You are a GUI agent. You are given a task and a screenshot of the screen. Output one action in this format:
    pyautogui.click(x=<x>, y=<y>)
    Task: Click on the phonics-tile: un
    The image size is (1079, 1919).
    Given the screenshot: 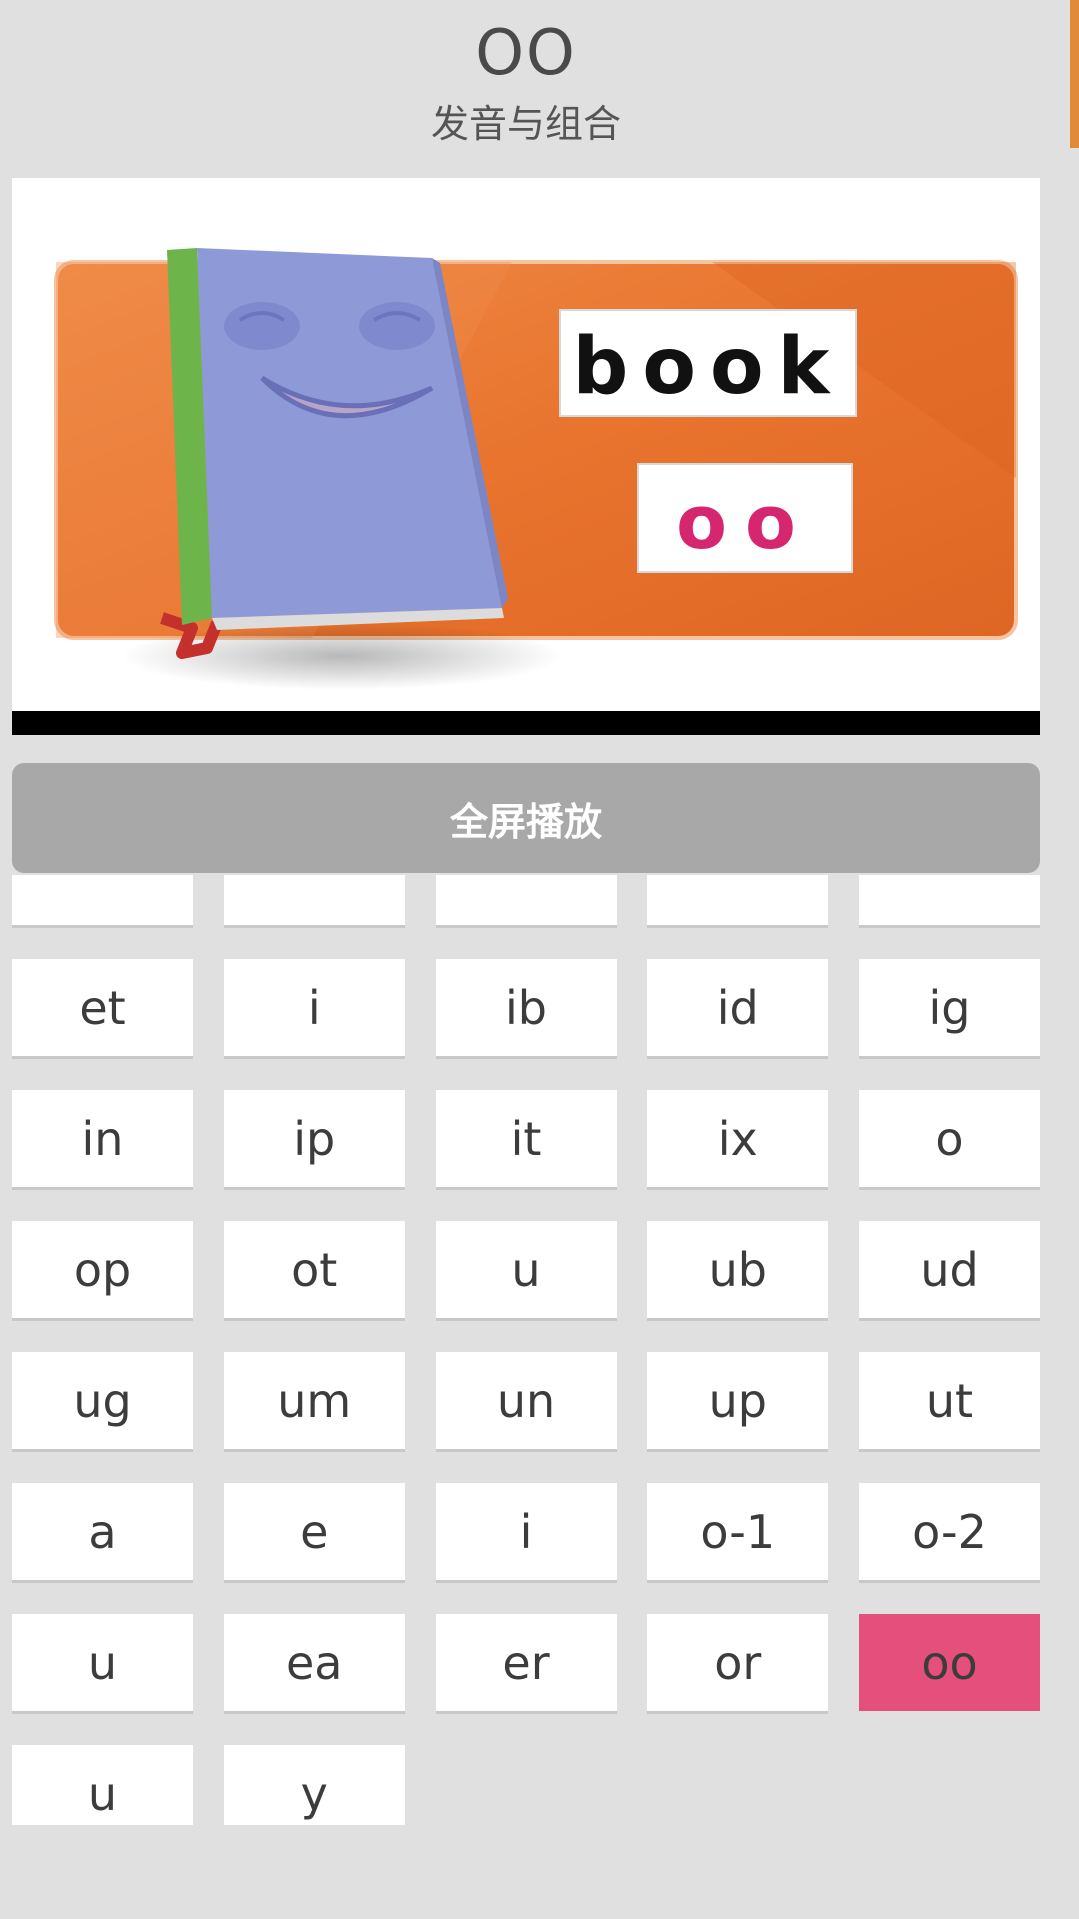 What is the action you would take?
    pyautogui.click(x=526, y=1400)
    